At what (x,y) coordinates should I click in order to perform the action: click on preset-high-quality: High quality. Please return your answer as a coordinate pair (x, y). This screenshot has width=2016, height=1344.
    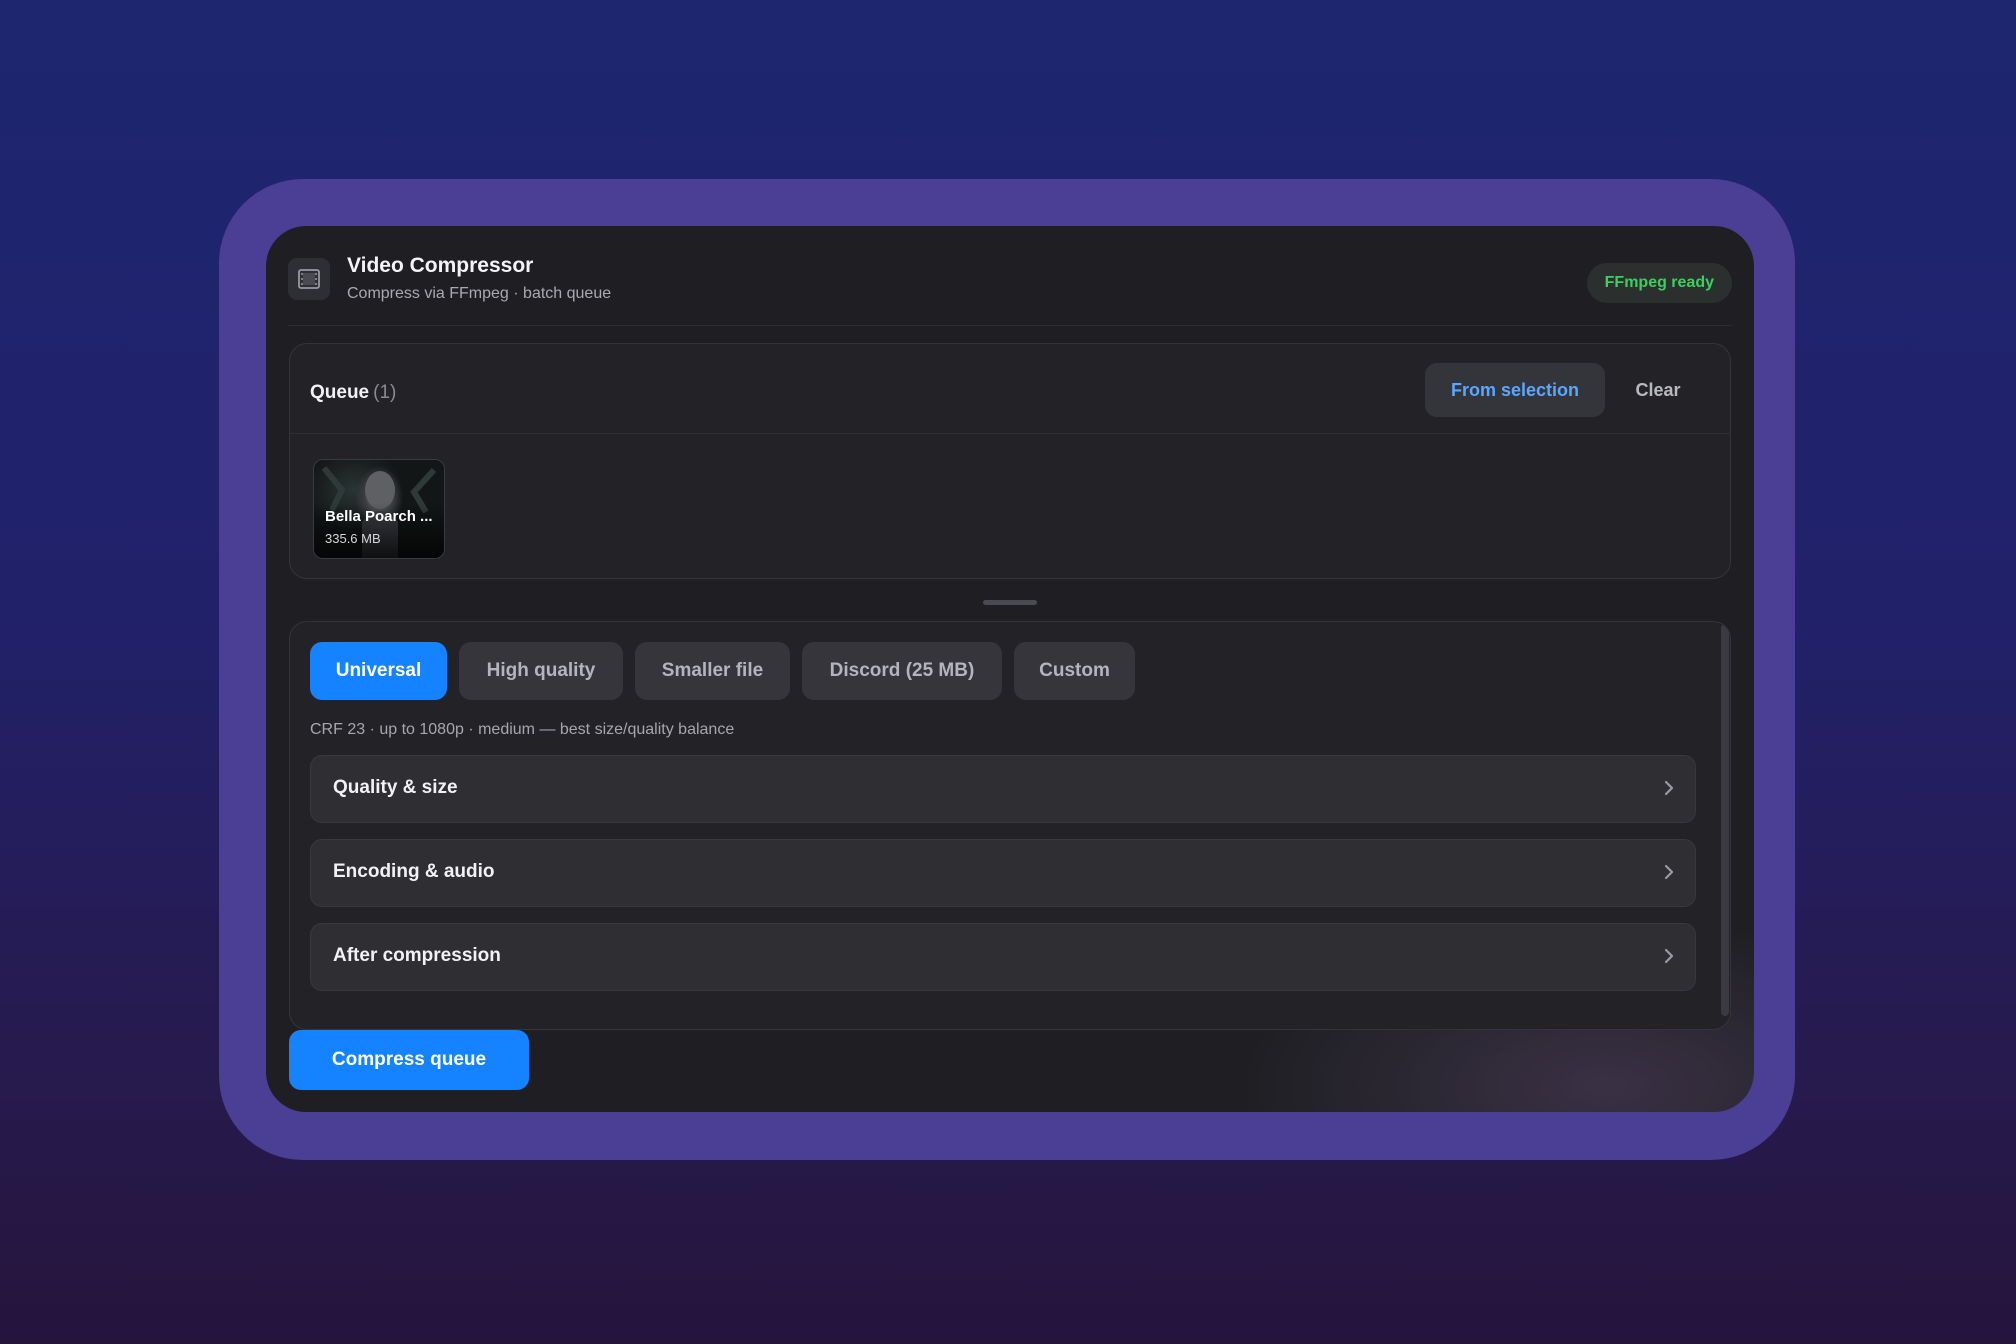
    Looking at the image, I should click on (541, 671).